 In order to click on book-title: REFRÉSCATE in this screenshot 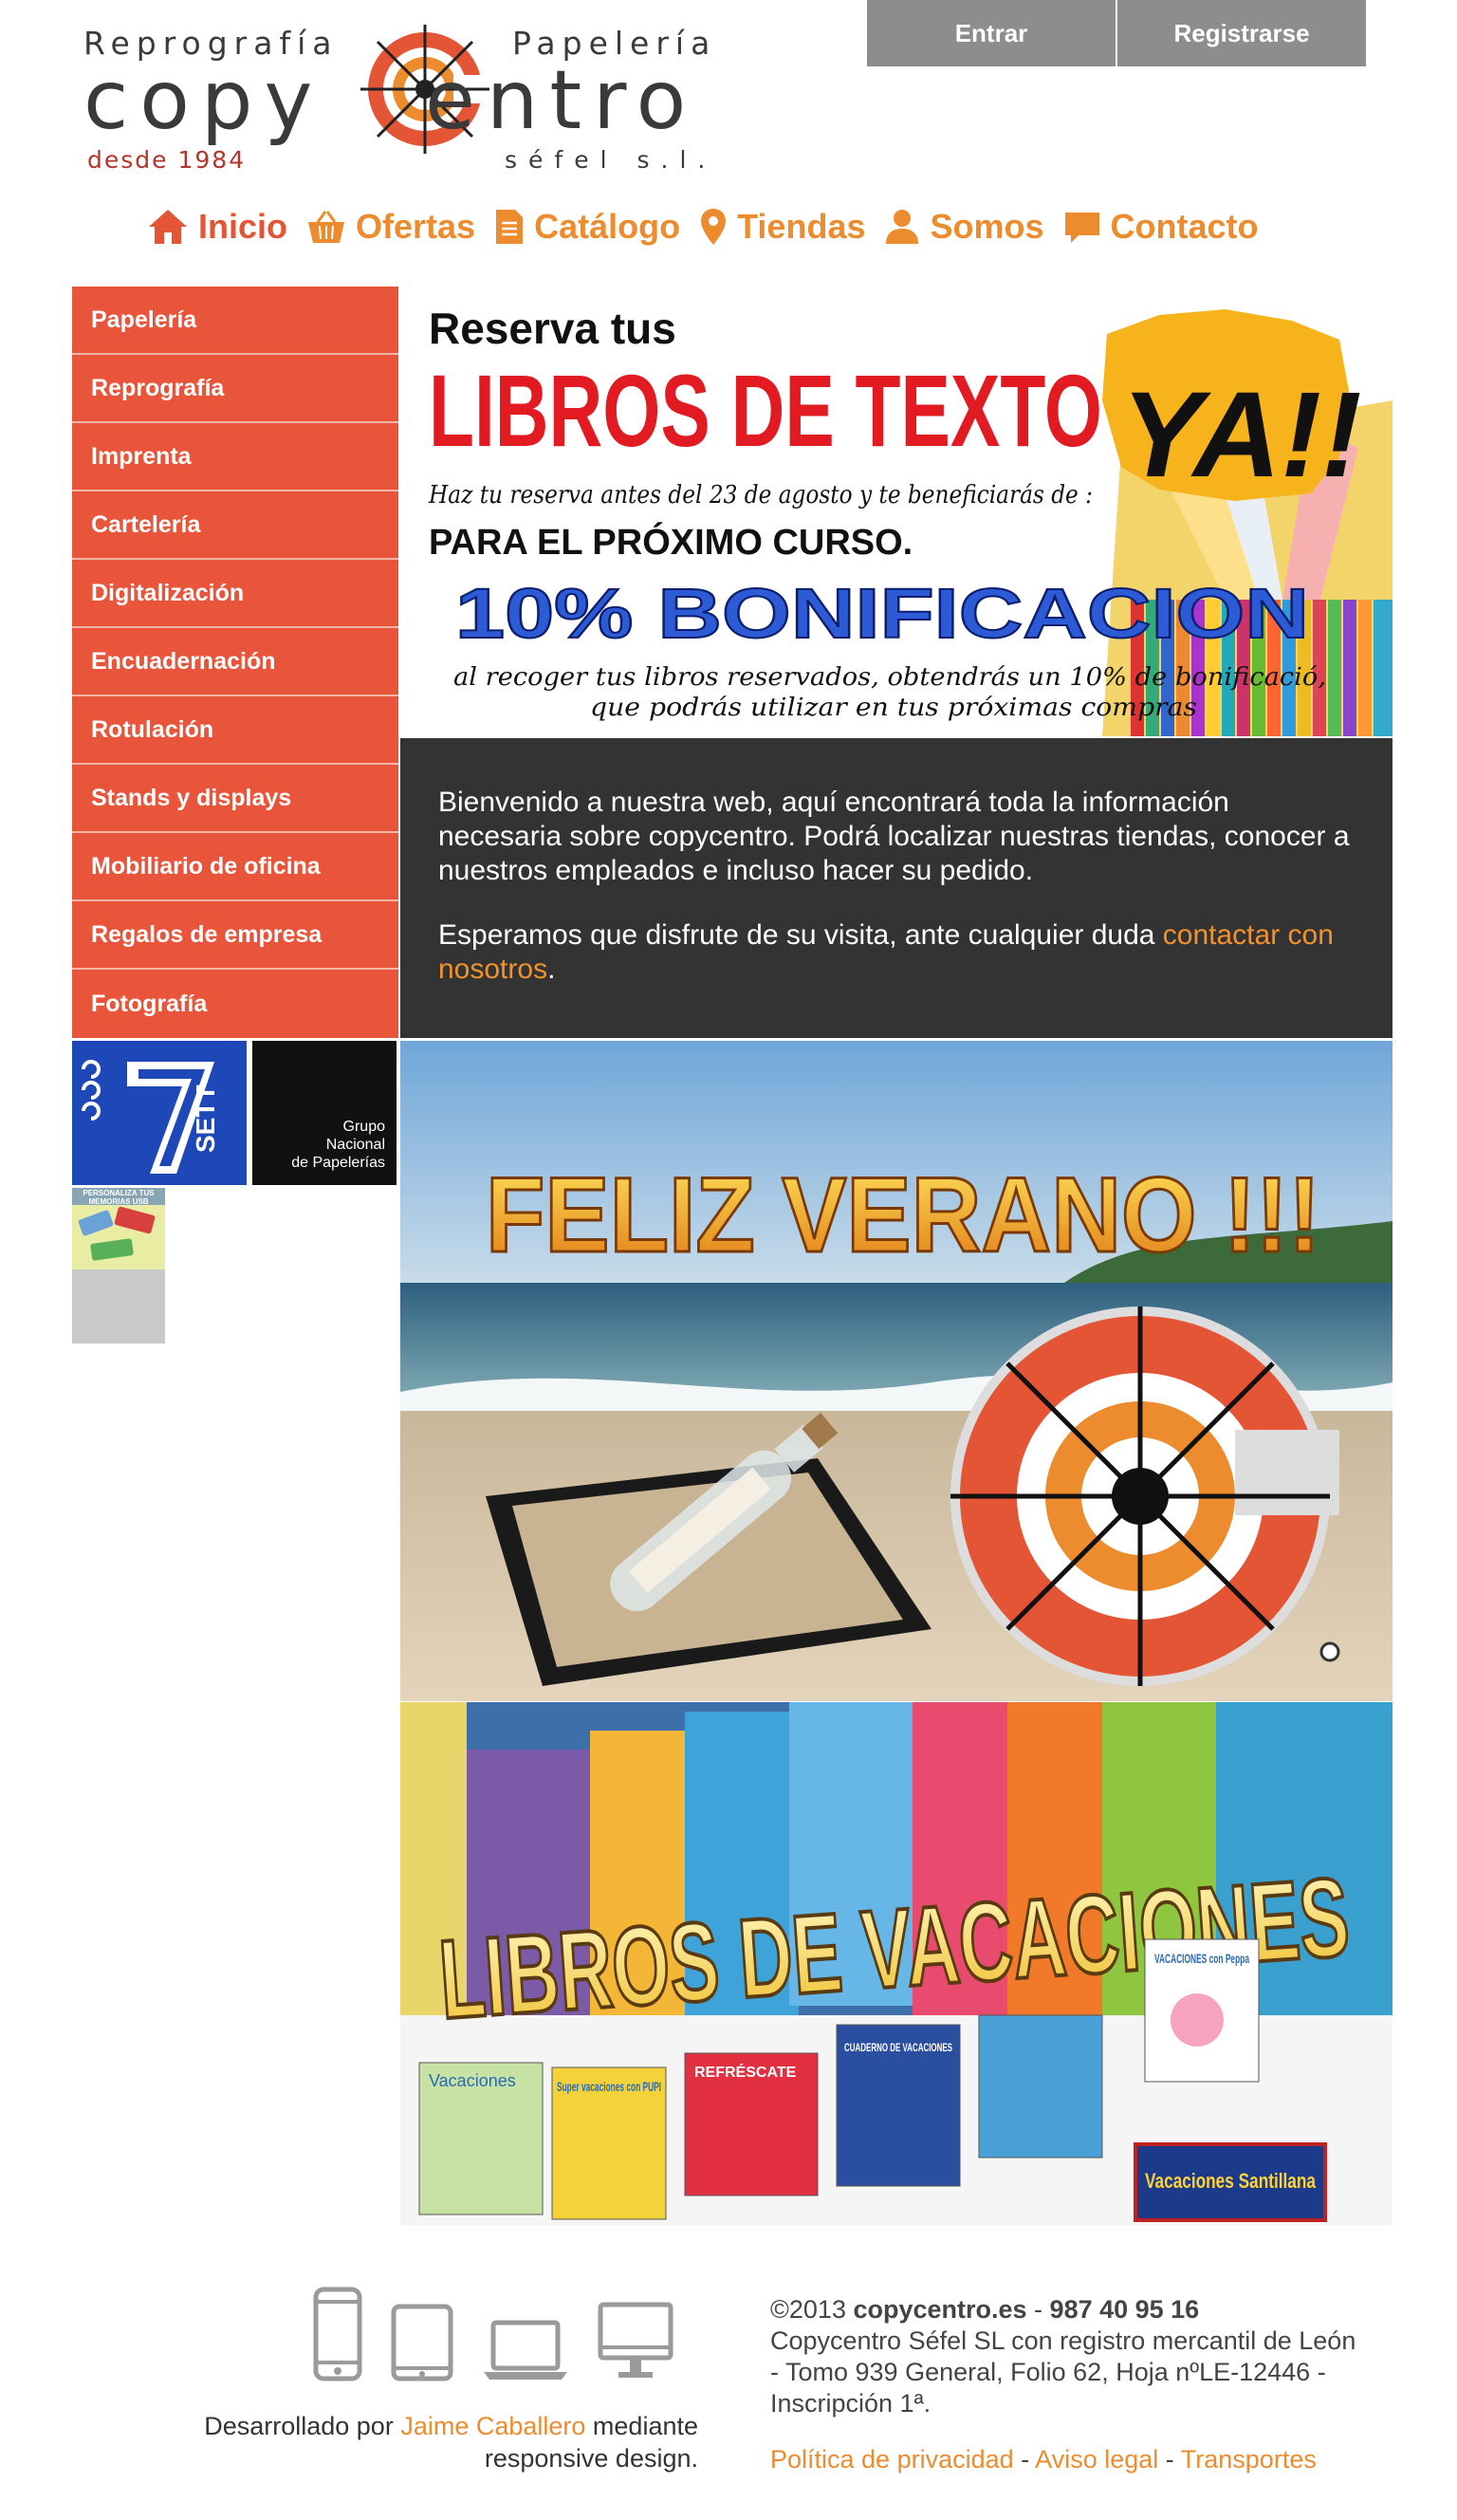, I will do `click(745, 2072)`.